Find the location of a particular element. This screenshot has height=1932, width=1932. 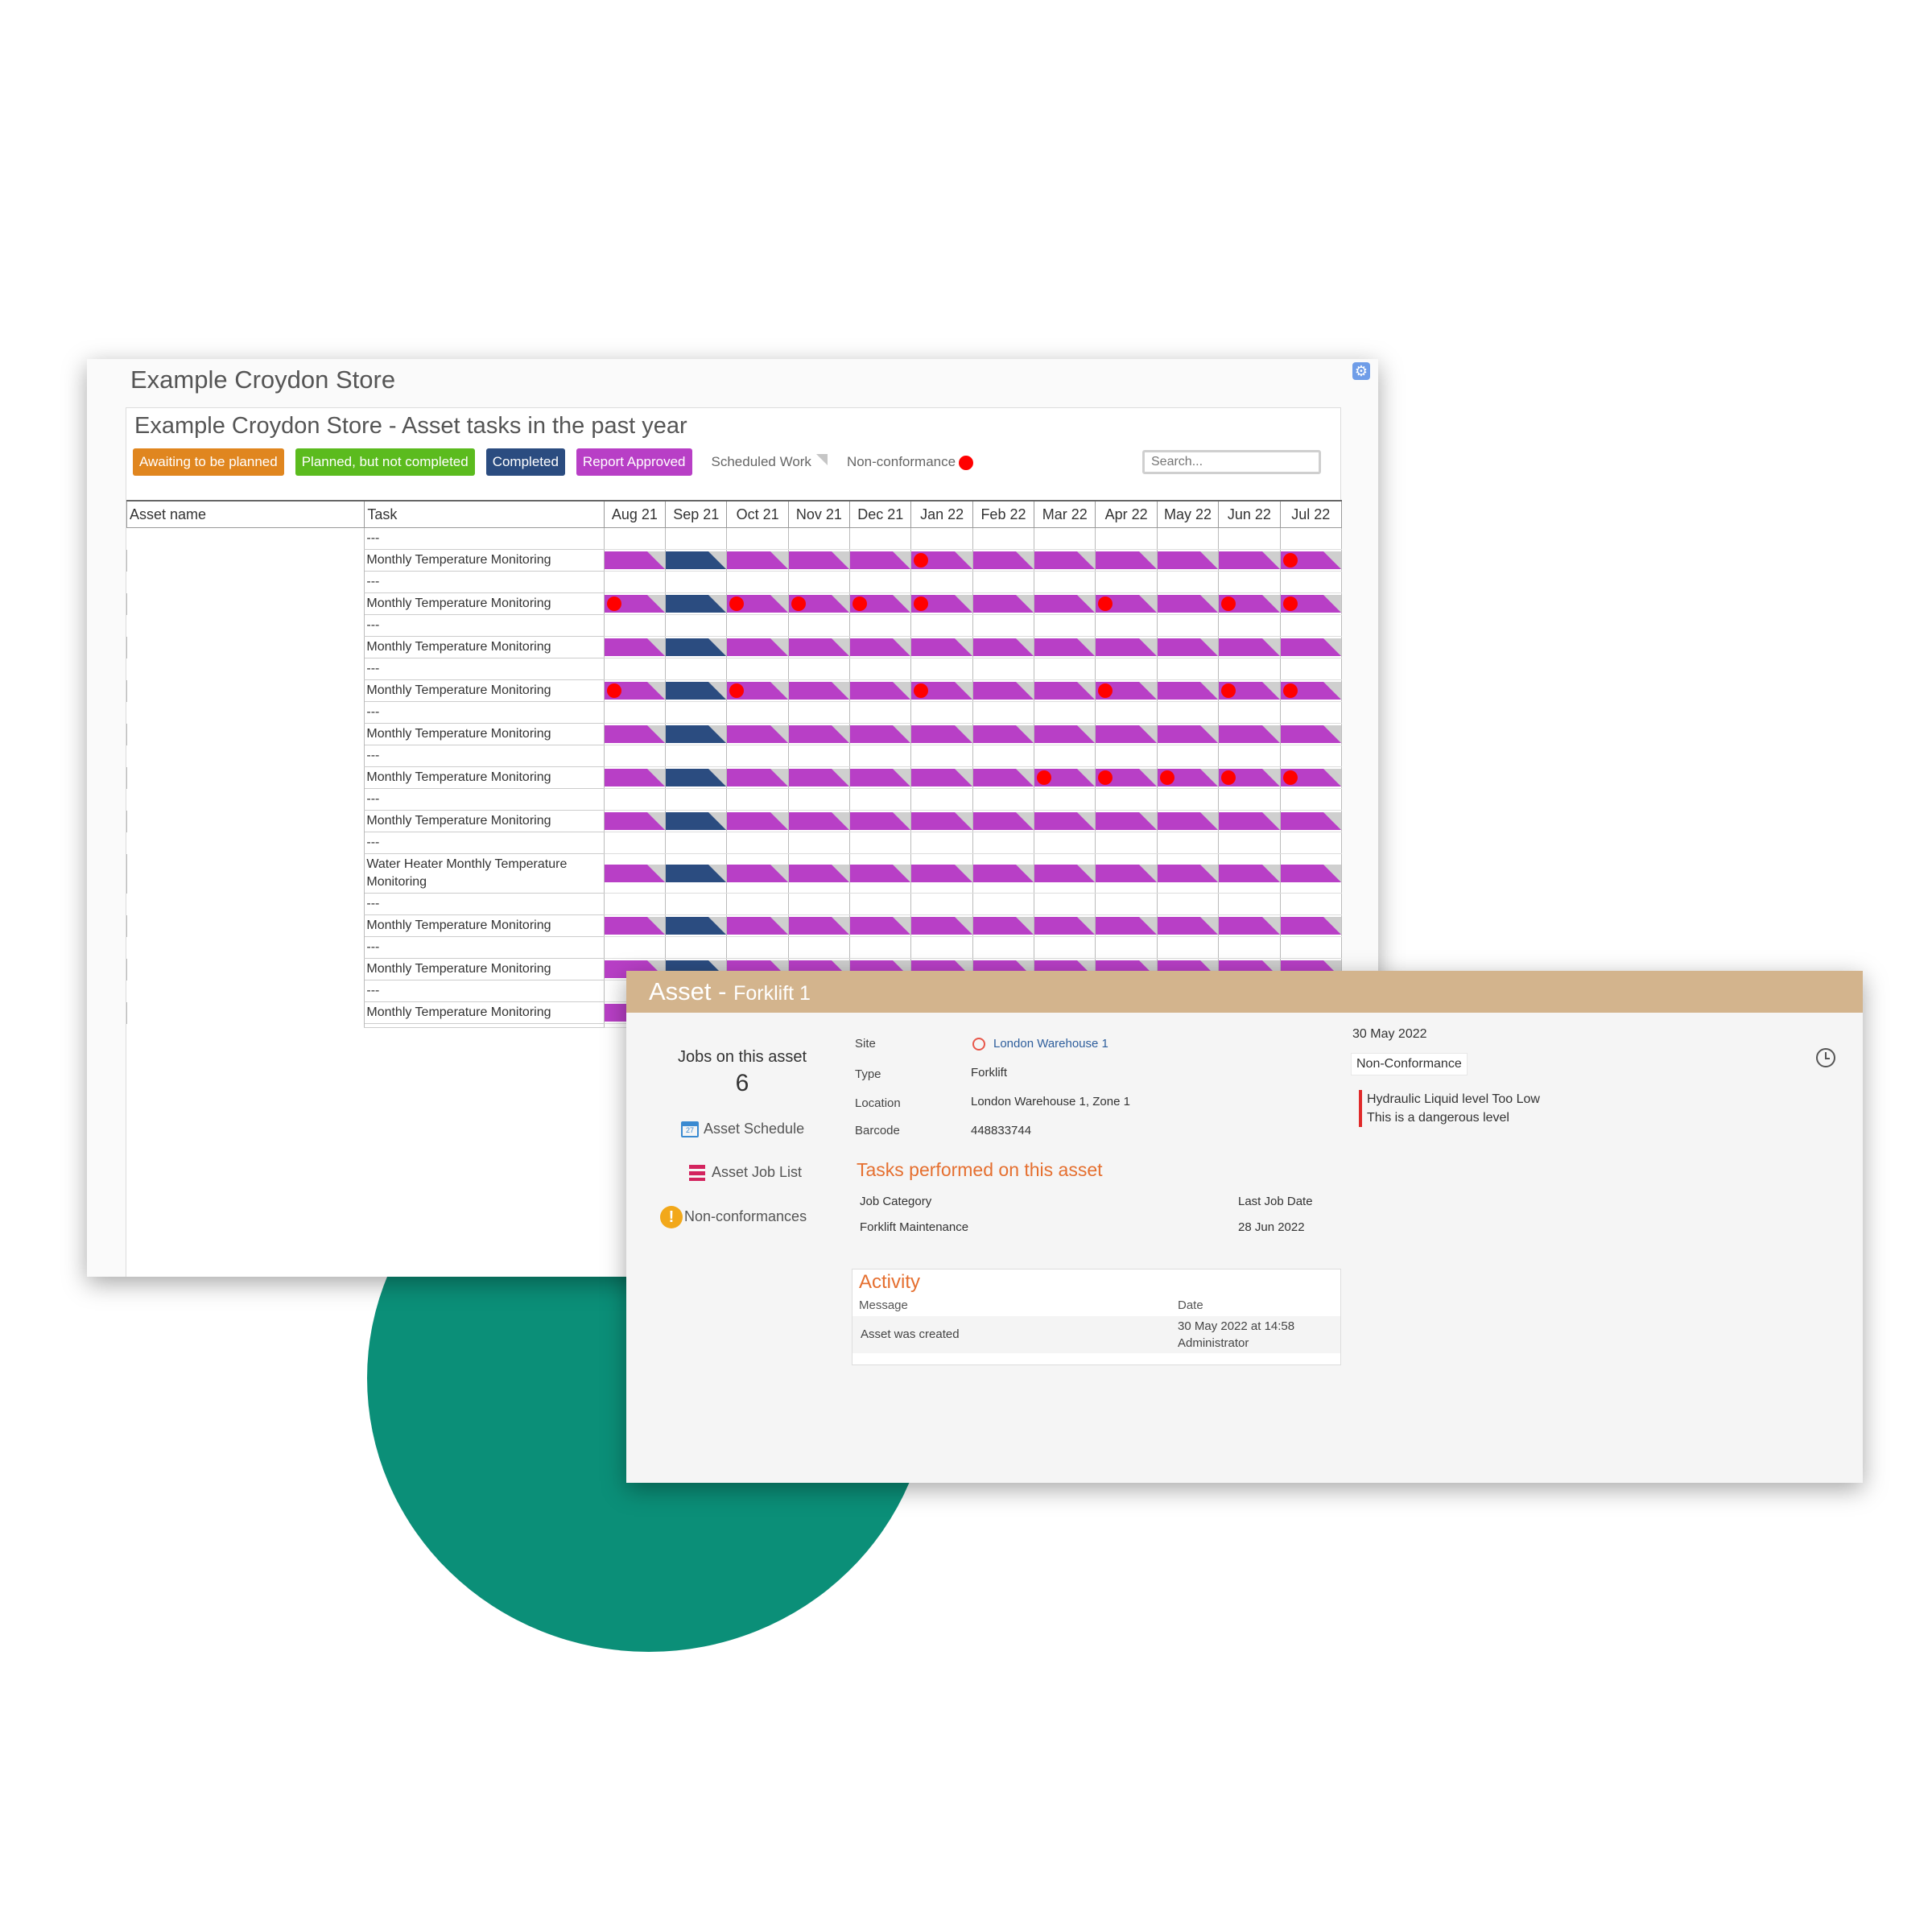

history-clock-icon is located at coordinates (1825, 1057).